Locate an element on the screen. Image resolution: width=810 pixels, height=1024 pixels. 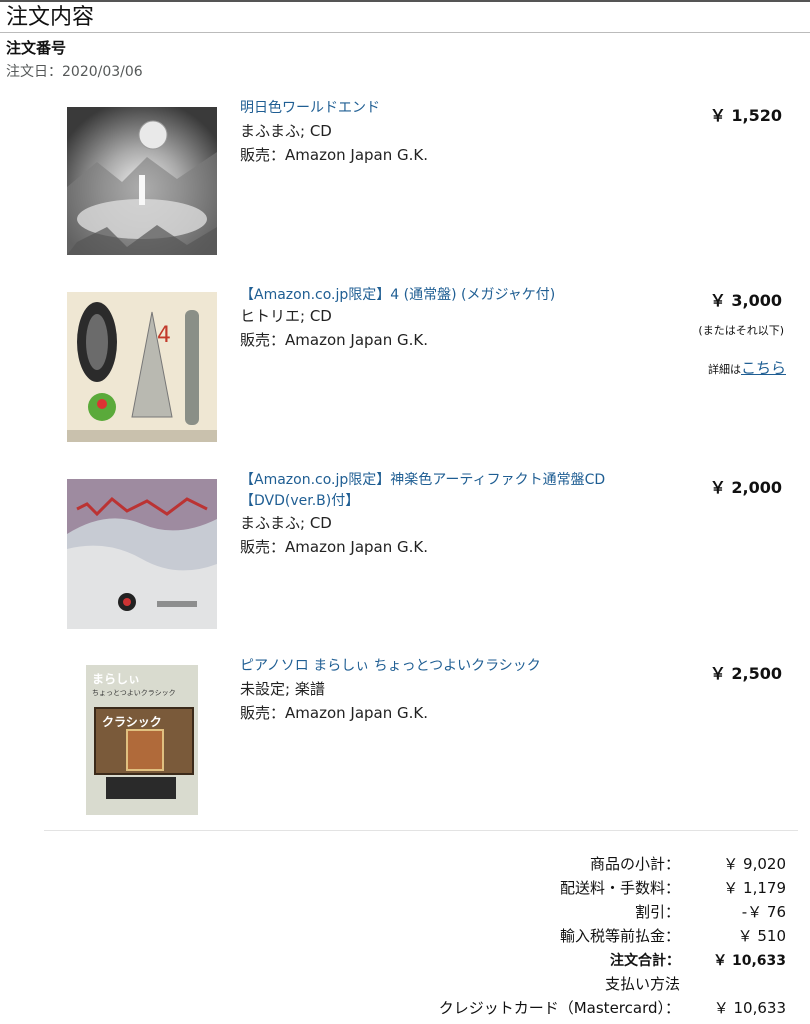
product-title-link: 【Amazon.co.jp限定】4 (通常盤) (メガジャケ付) is located at coordinates (437, 295).